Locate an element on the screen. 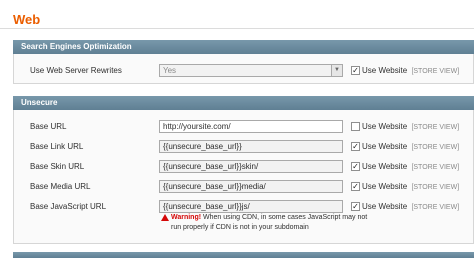 This screenshot has height=258, width=474. warning-icon is located at coordinates (165, 217).